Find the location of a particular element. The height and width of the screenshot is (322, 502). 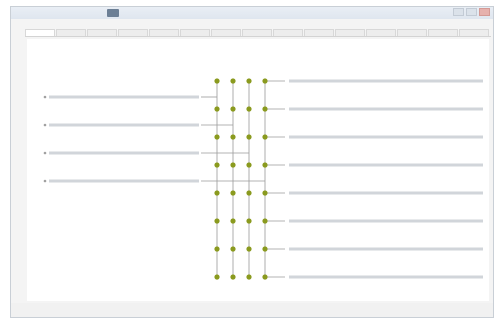

menu-bar is located at coordinates (33, 23).